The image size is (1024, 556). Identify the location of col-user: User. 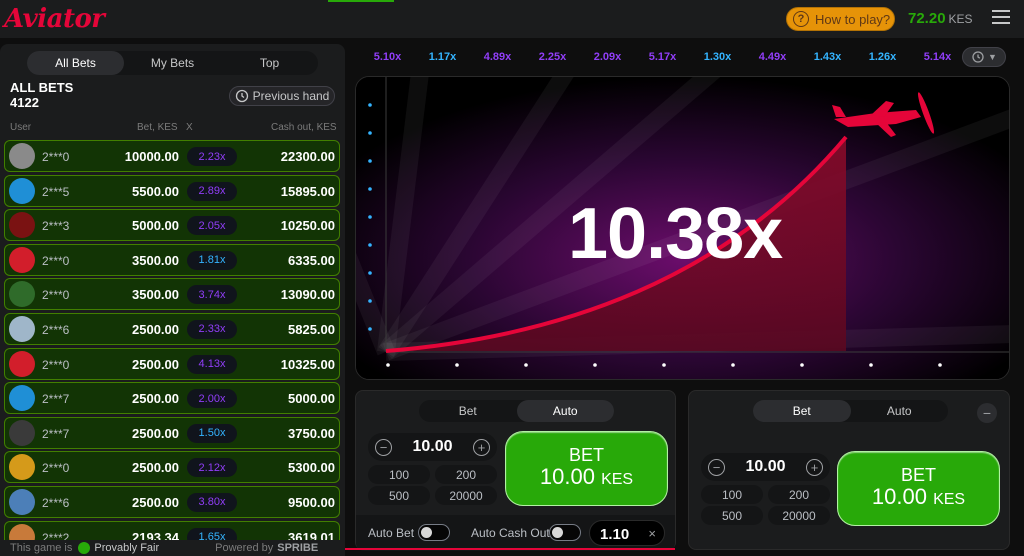
(21, 127).